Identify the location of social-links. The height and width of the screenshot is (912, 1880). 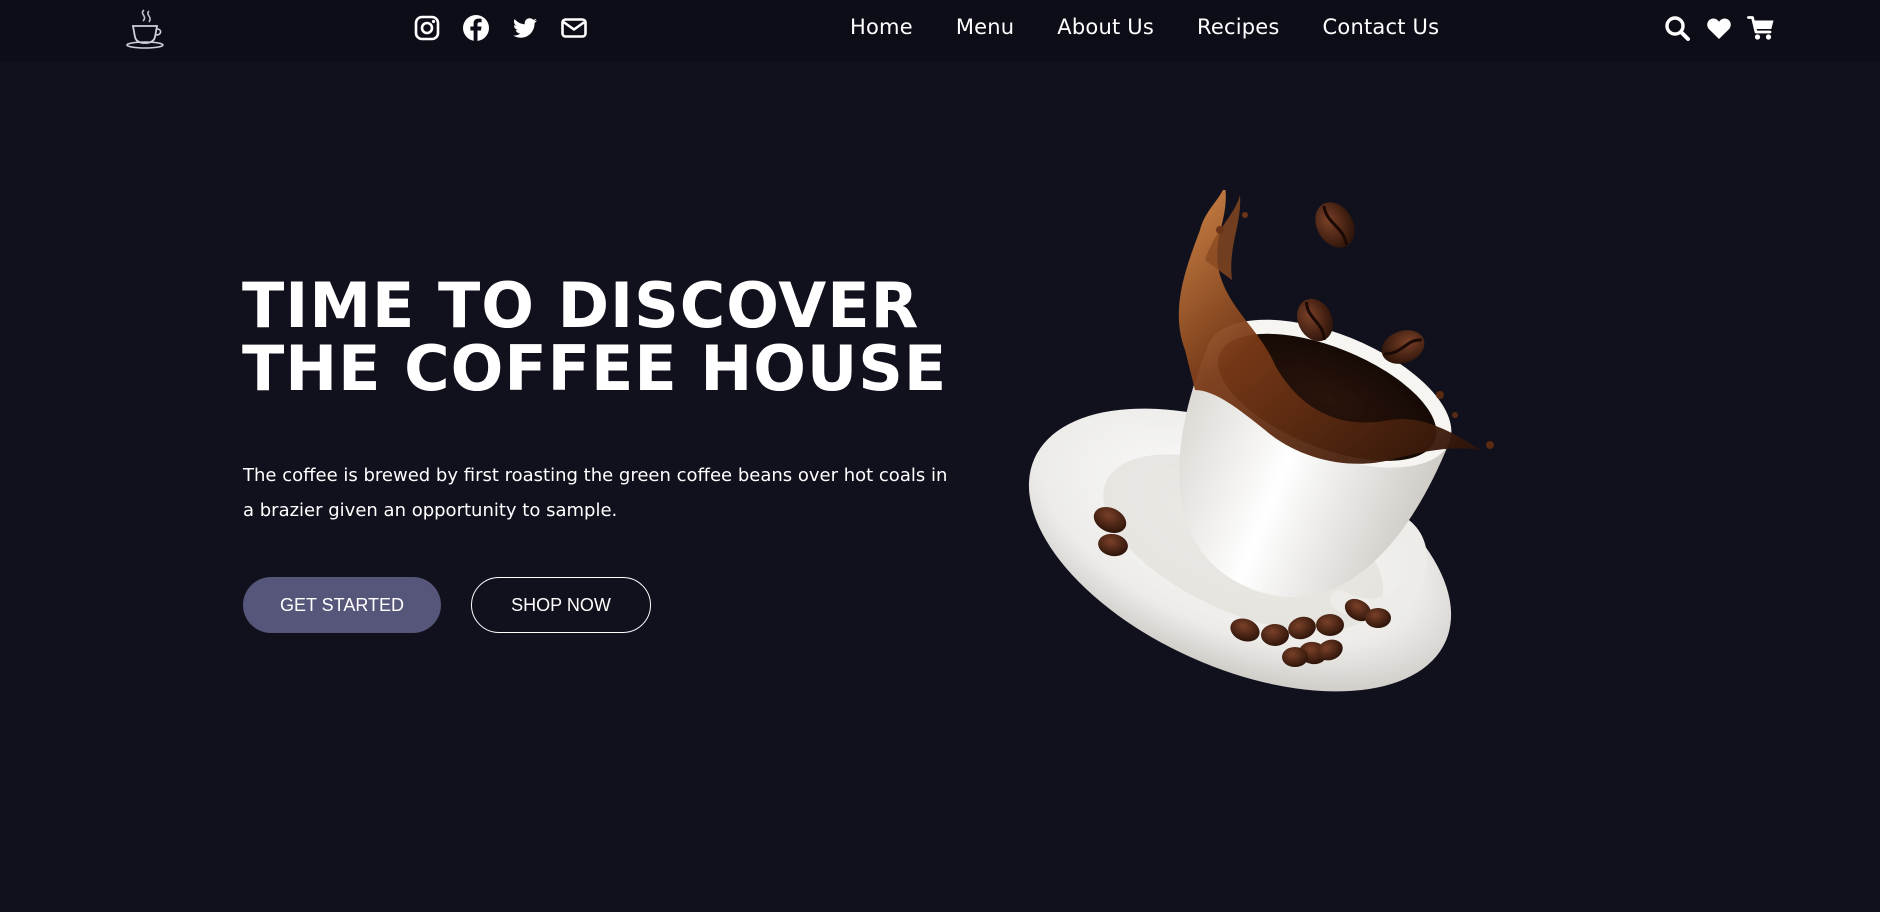
(500, 28).